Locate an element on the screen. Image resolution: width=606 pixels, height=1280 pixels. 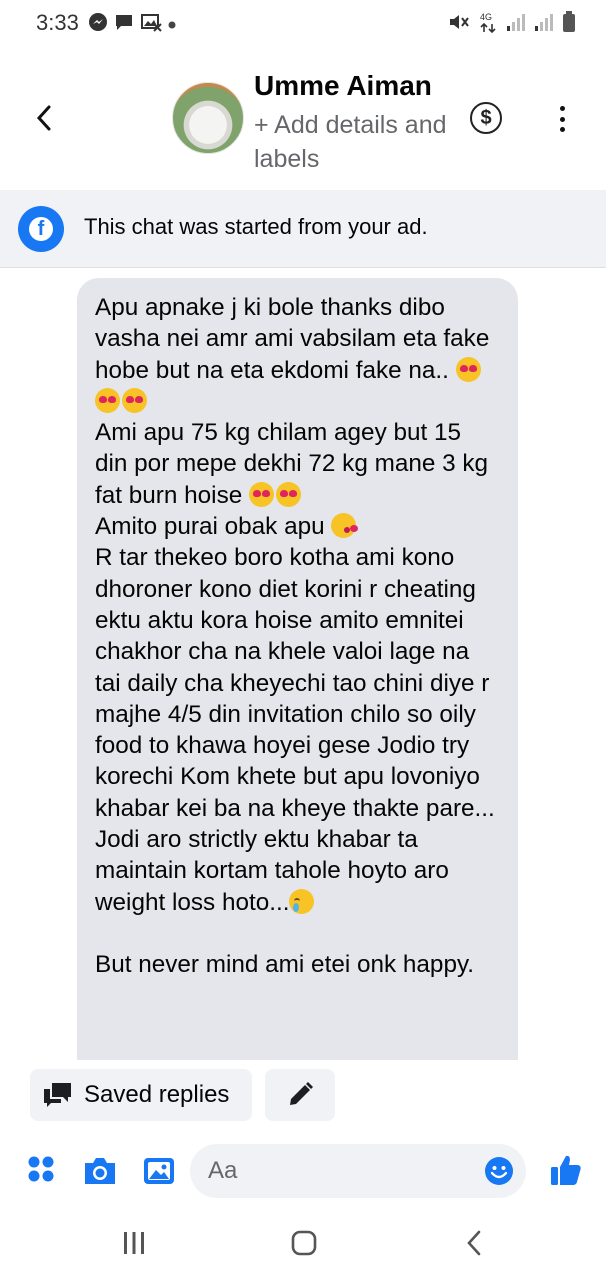
chat-bubble-icon is located at coordinates (124, 24).